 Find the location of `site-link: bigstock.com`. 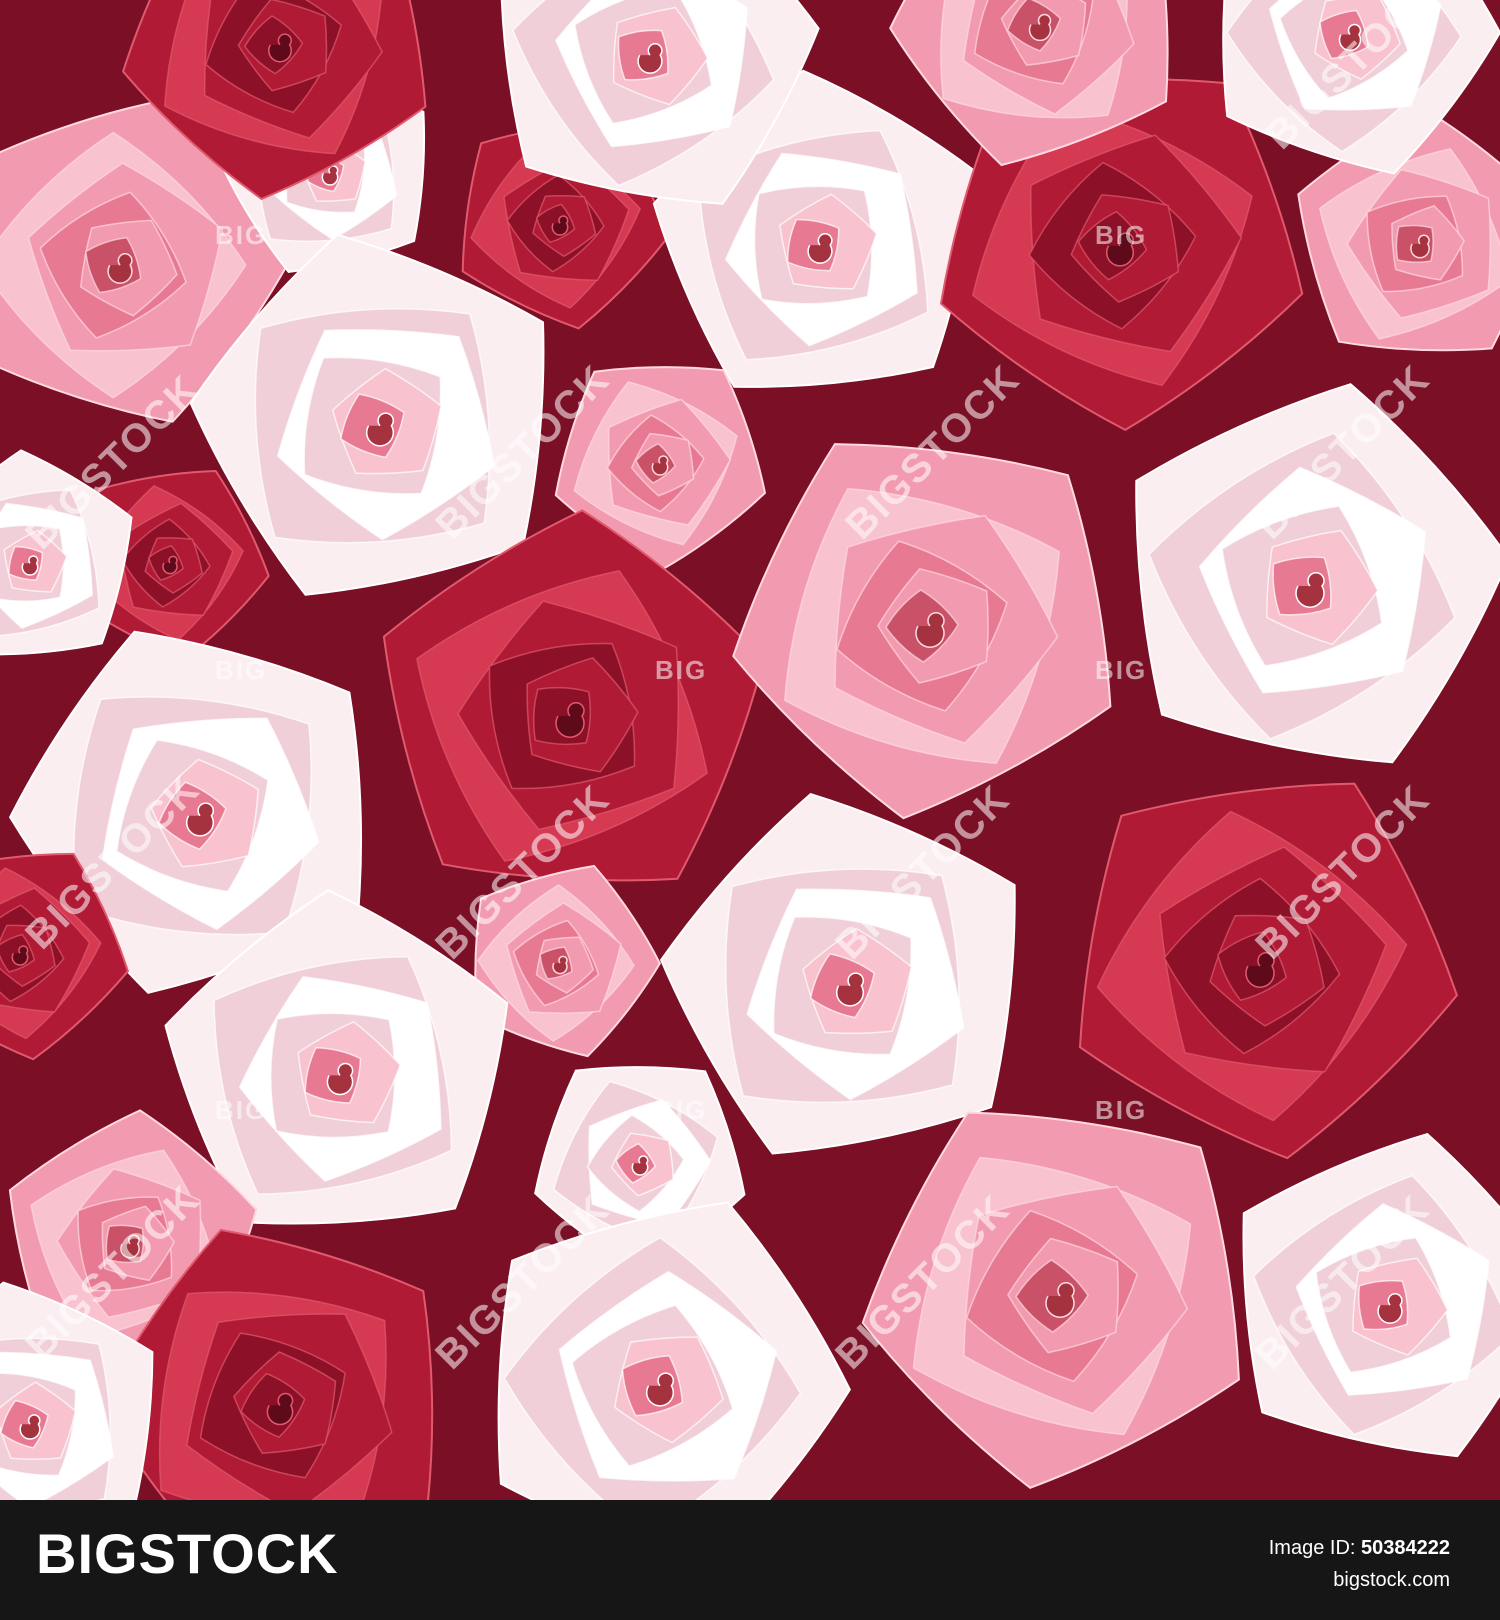

site-link: bigstock.com is located at coordinates (1391, 1580).